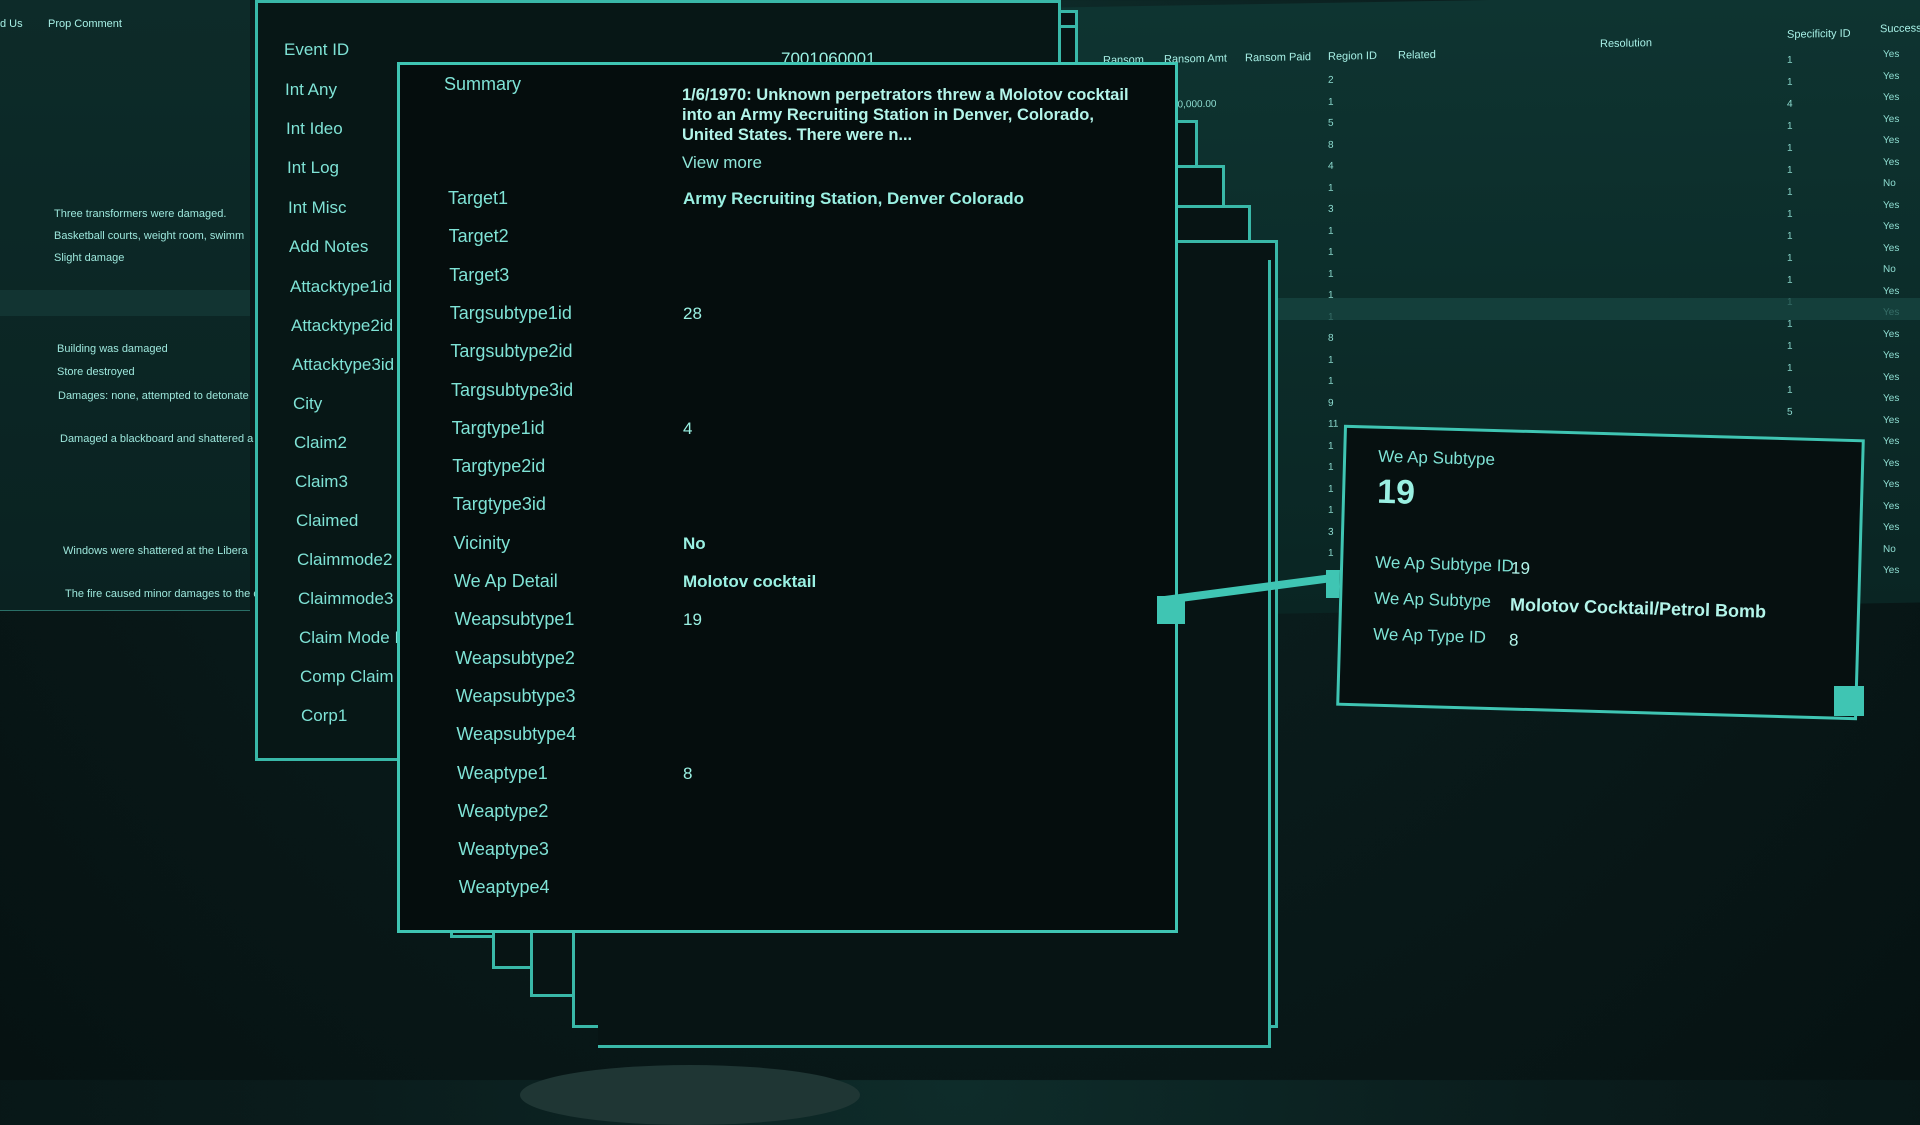  What do you see at coordinates (140, 214) in the screenshot?
I see `table-cell: Three transformers were damaged.` at bounding box center [140, 214].